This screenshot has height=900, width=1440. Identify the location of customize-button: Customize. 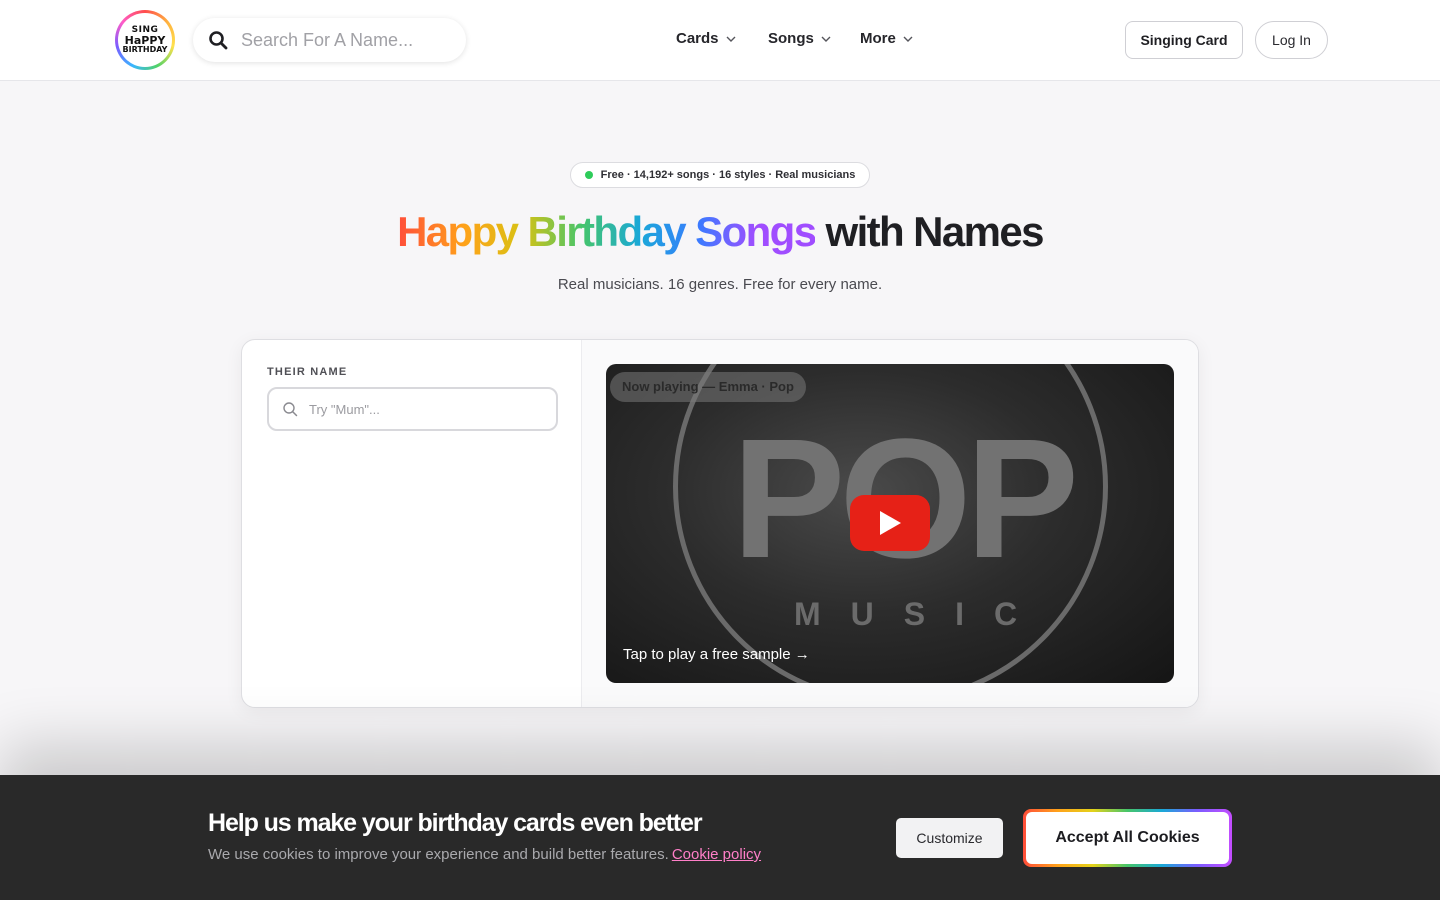
(949, 838).